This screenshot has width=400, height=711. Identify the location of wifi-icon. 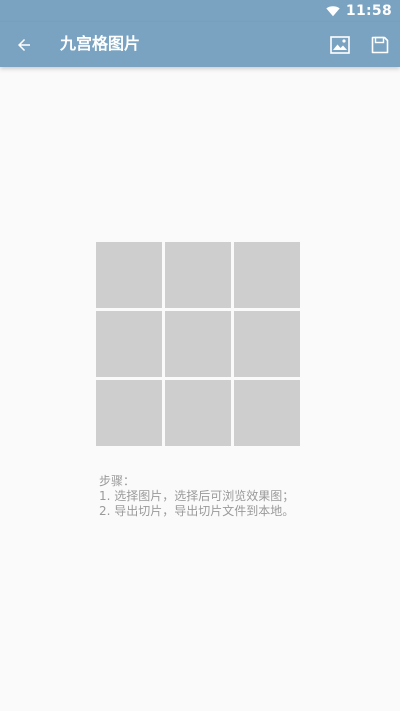
(333, 11).